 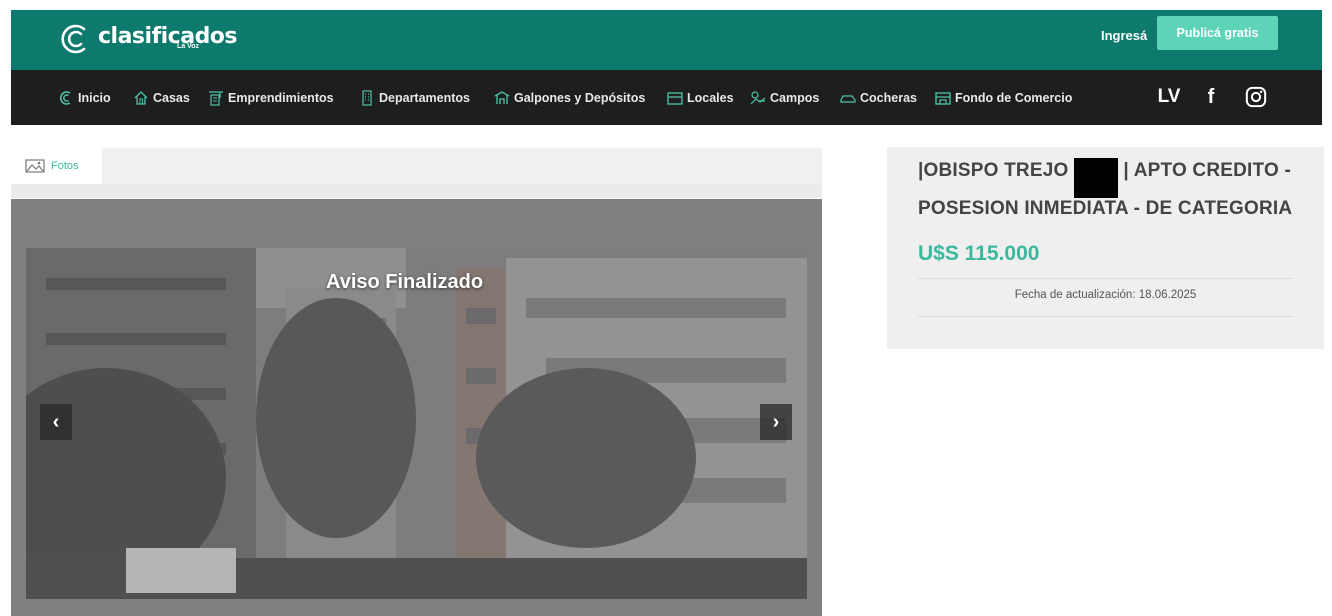 What do you see at coordinates (416, 173) in the screenshot?
I see `gallery-tabs: Fotos` at bounding box center [416, 173].